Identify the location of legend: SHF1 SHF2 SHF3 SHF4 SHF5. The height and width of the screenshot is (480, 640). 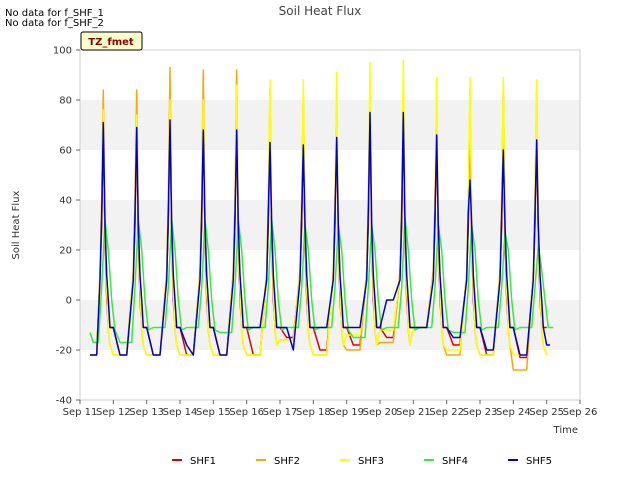
(362, 461).